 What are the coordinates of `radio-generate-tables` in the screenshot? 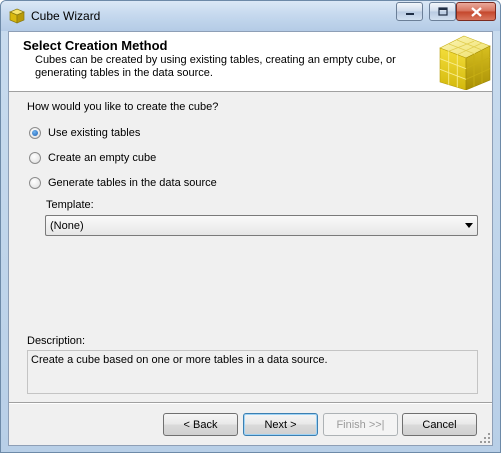 It's located at (35, 183).